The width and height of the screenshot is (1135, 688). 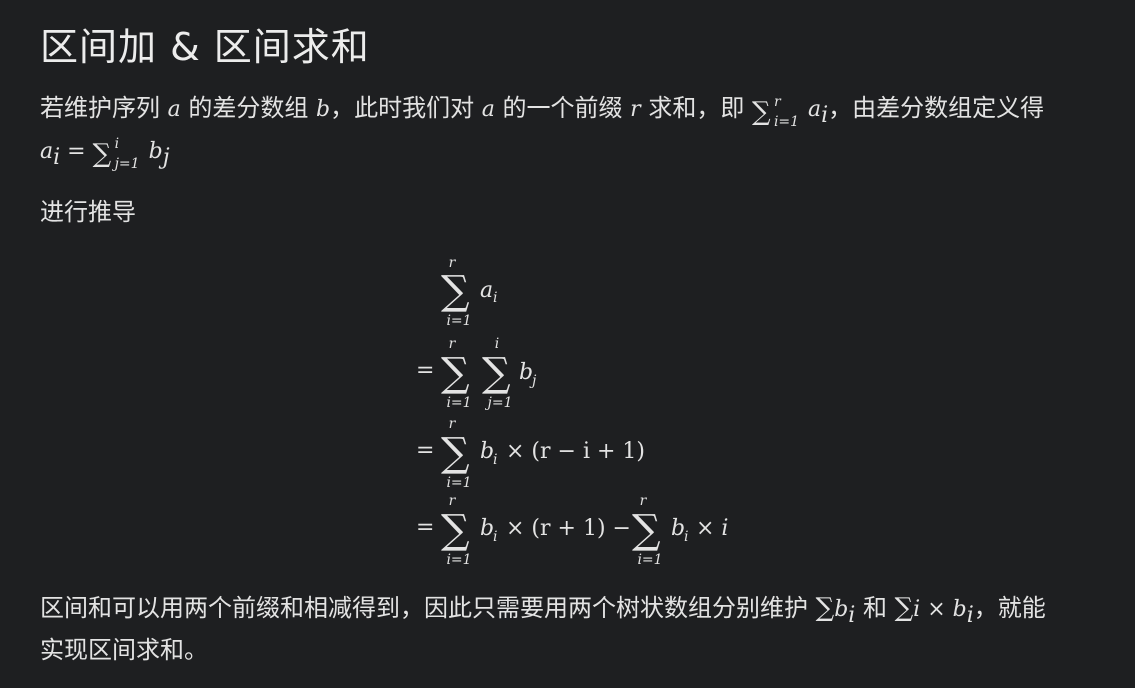 What do you see at coordinates (104, 108) in the screenshot?
I see `text: 若维护序列` at bounding box center [104, 108].